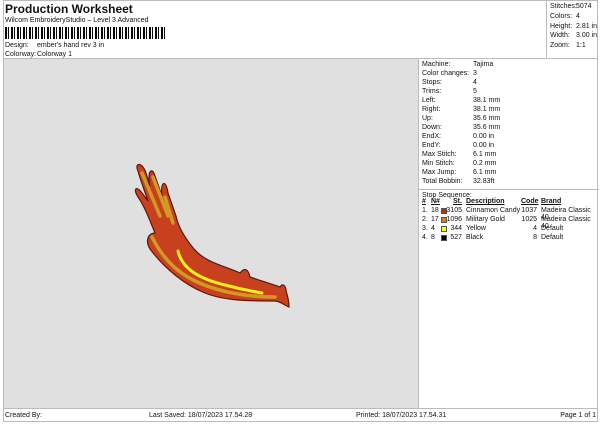  Describe the element at coordinates (459, 155) in the screenshot. I see `detail-row: Max Stitch: 6.1 mm` at that location.